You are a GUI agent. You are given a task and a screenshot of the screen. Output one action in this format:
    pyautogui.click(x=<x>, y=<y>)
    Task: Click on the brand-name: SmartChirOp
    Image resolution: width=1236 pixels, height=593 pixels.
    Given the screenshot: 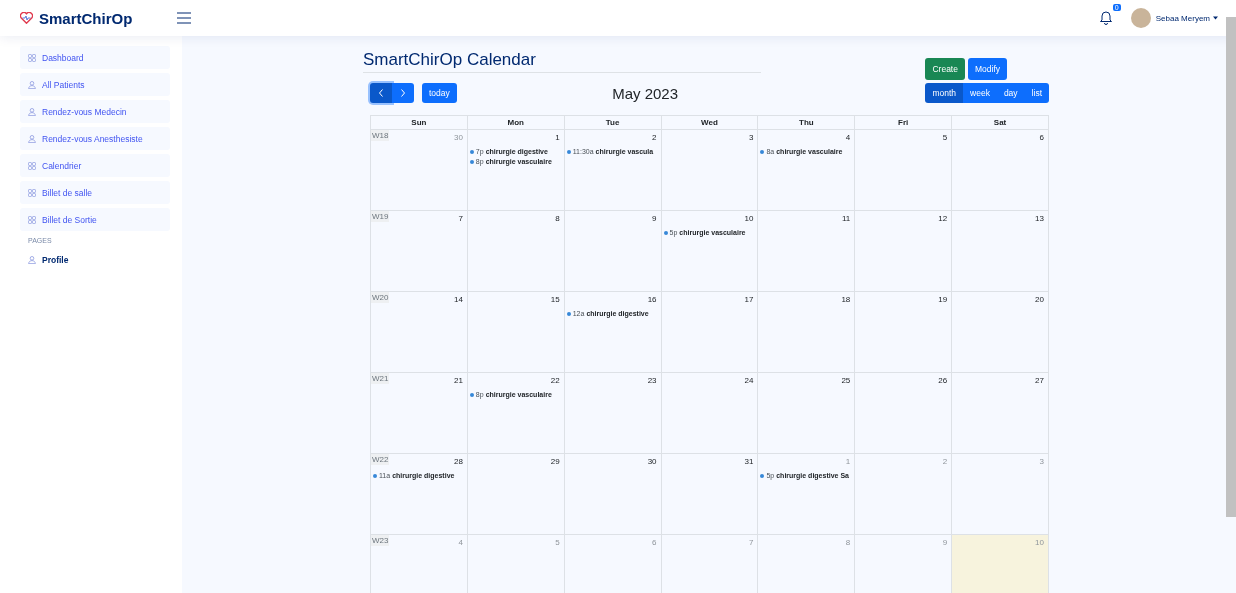 What is the action you would take?
    pyautogui.click(x=86, y=18)
    